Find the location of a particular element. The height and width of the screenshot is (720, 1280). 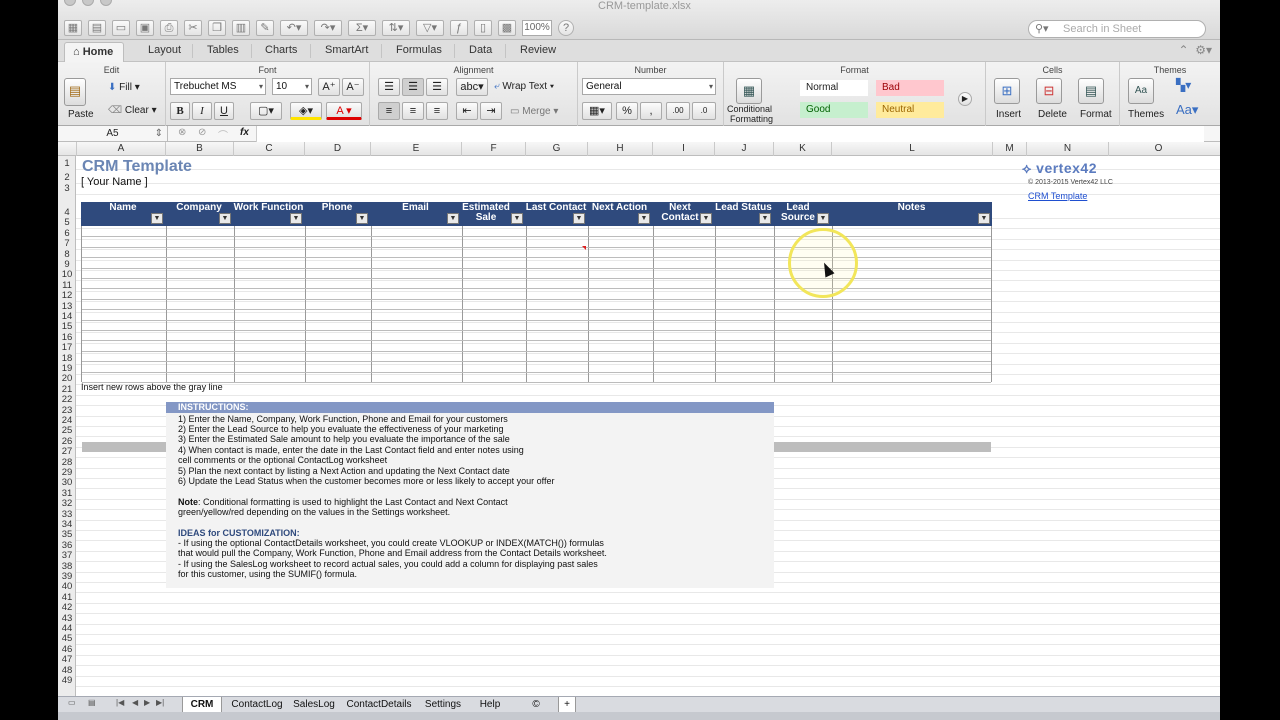

sheet-tab-help: Help is located at coordinates (490, 705).